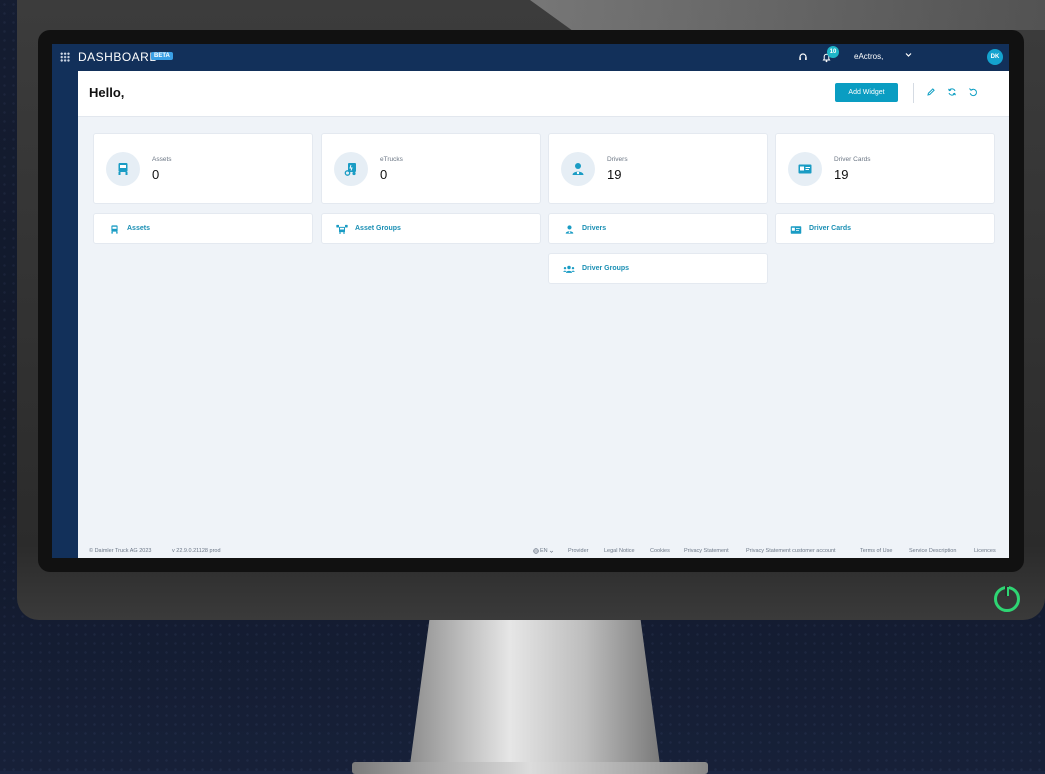 This screenshot has height=774, width=1045. What do you see at coordinates (391, 159) in the screenshot?
I see `stat-label: eTrucks` at bounding box center [391, 159].